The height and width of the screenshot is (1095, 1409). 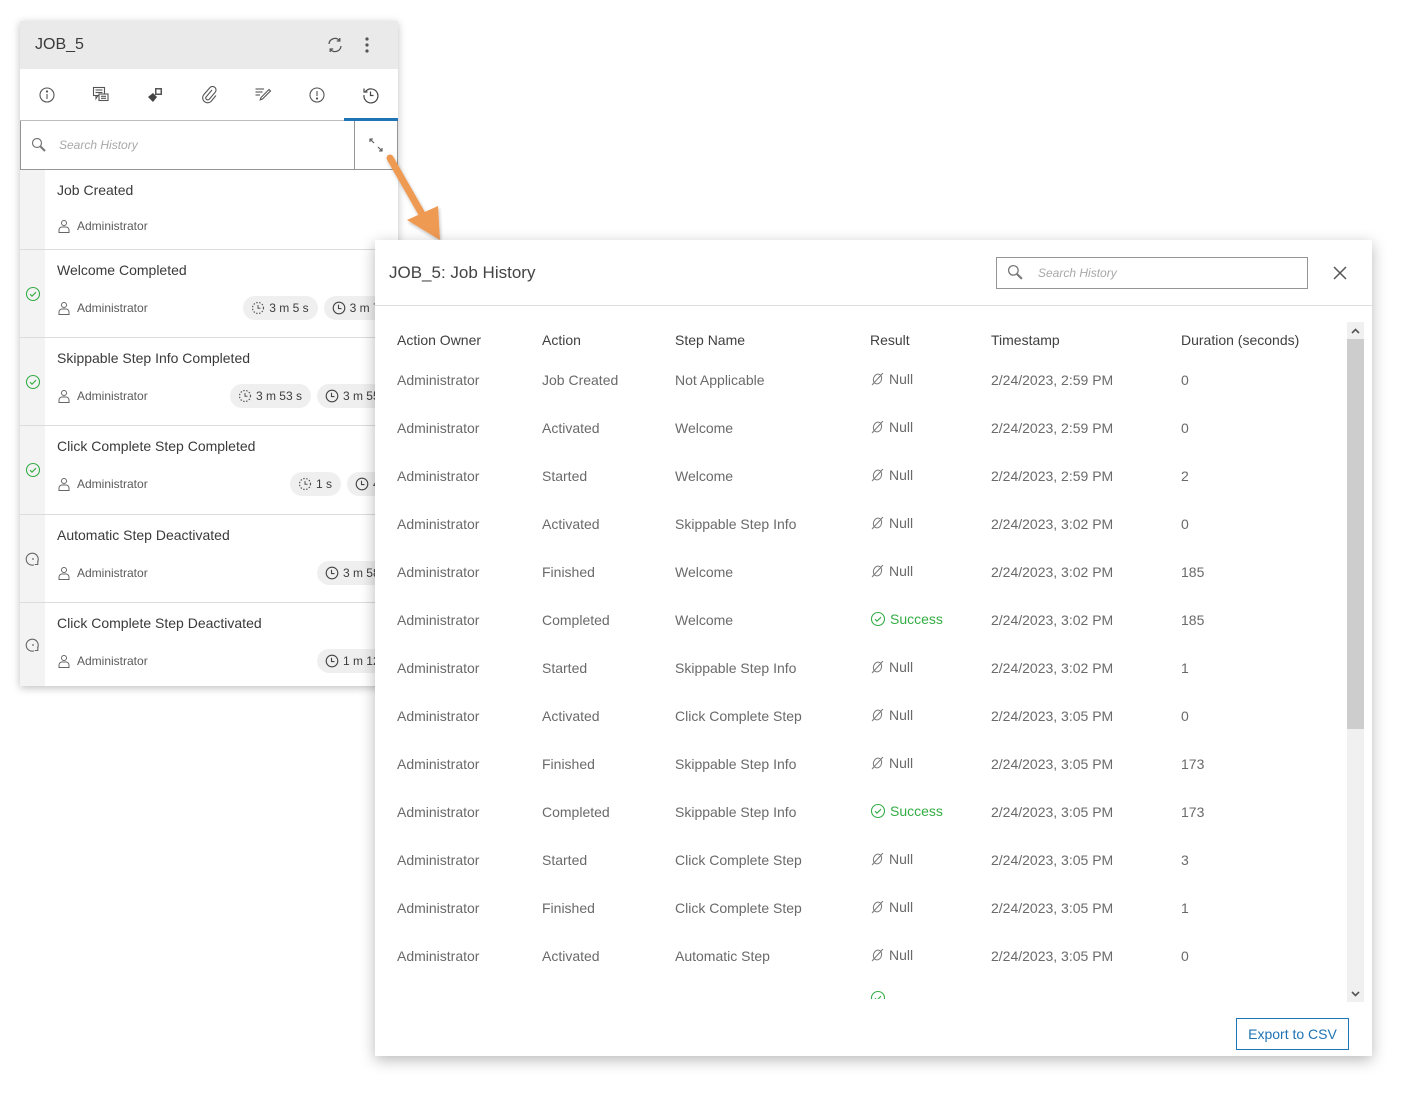 I want to click on scroll-up-button, so click(x=1355, y=330).